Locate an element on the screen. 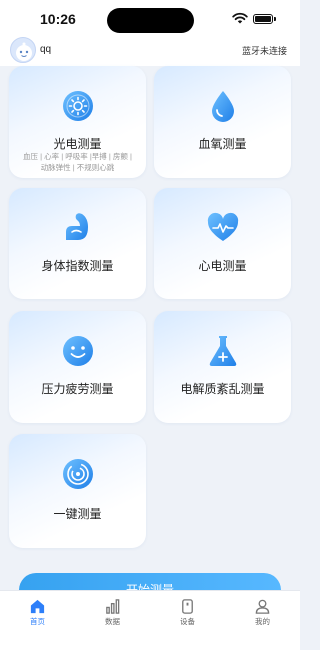  tab-profile: 我的 is located at coordinates (262, 611).